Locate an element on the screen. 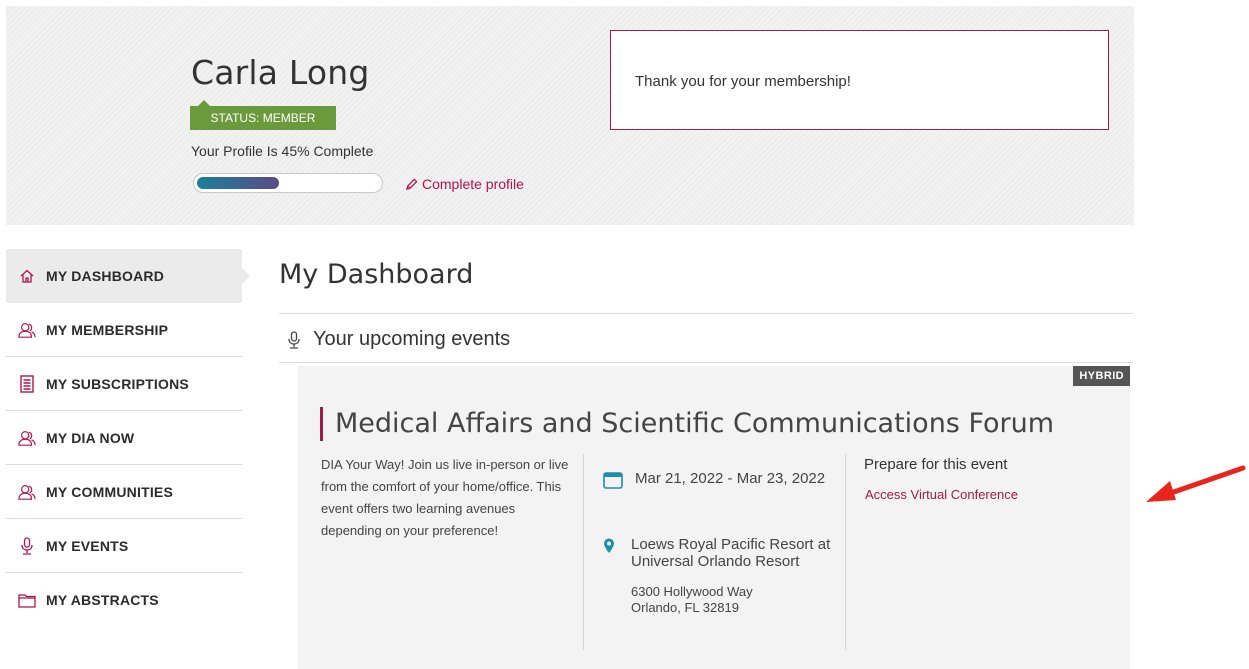 This screenshot has width=1249, height=669. home-icon is located at coordinates (27, 276).